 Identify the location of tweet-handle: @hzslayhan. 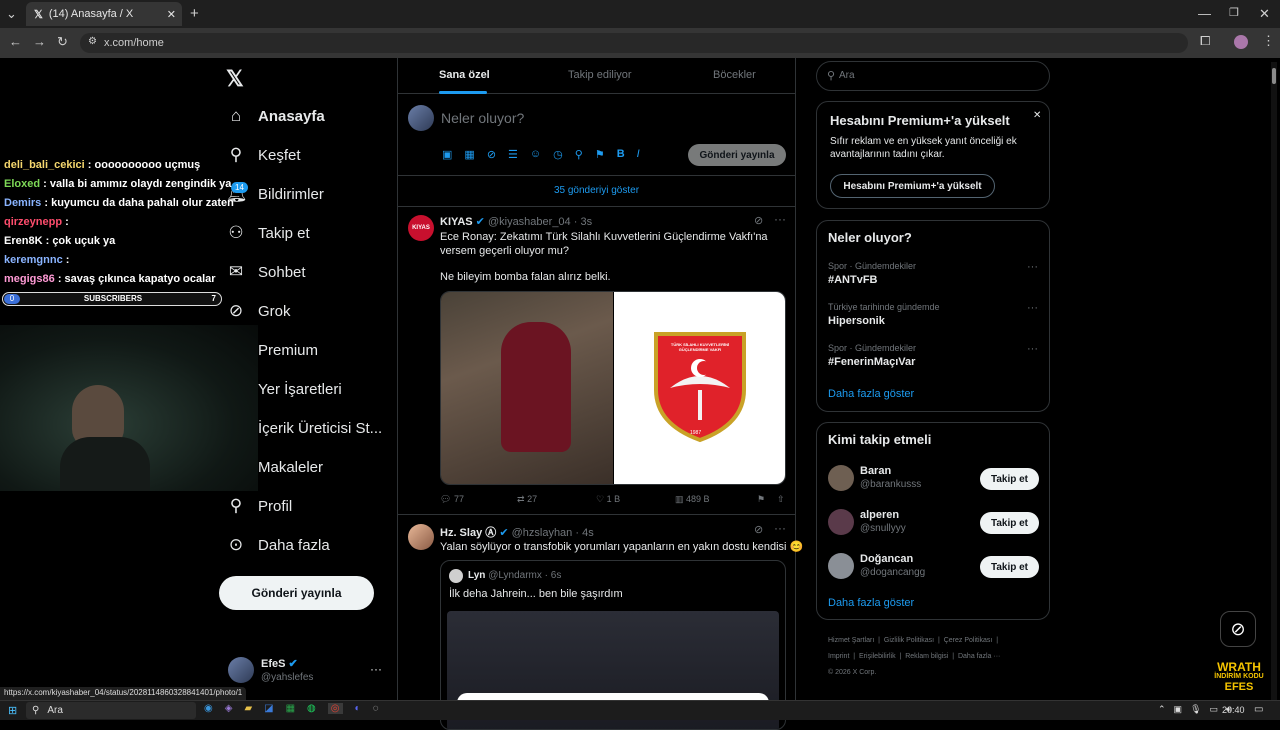
(542, 533).